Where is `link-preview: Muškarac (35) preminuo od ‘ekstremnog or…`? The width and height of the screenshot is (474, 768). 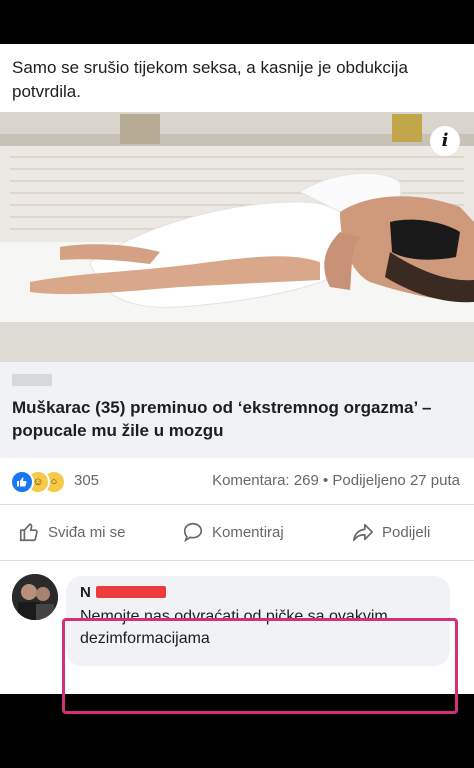 link-preview: Muškarac (35) preminuo od ‘ekstremnog or… is located at coordinates (237, 410).